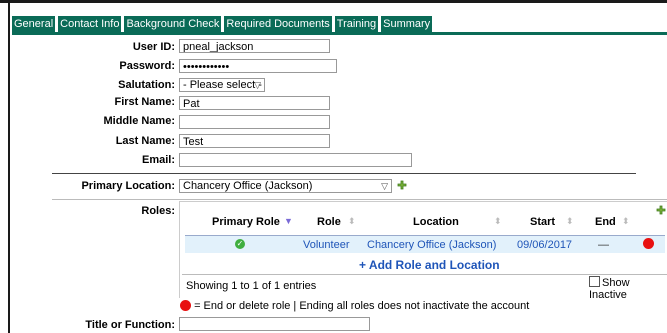 This screenshot has height=333, width=667. I want to click on end-cell: —, so click(603, 245).